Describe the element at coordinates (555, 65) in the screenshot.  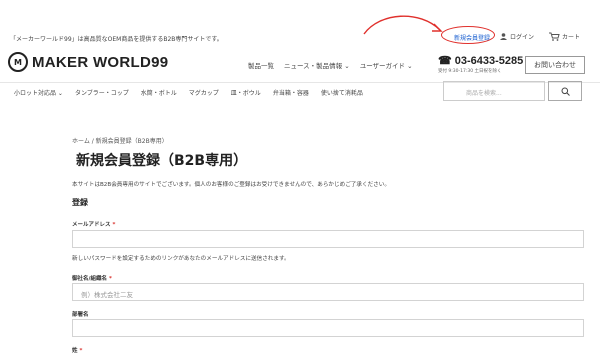
I see `contact-button: お問い合わせ` at that location.